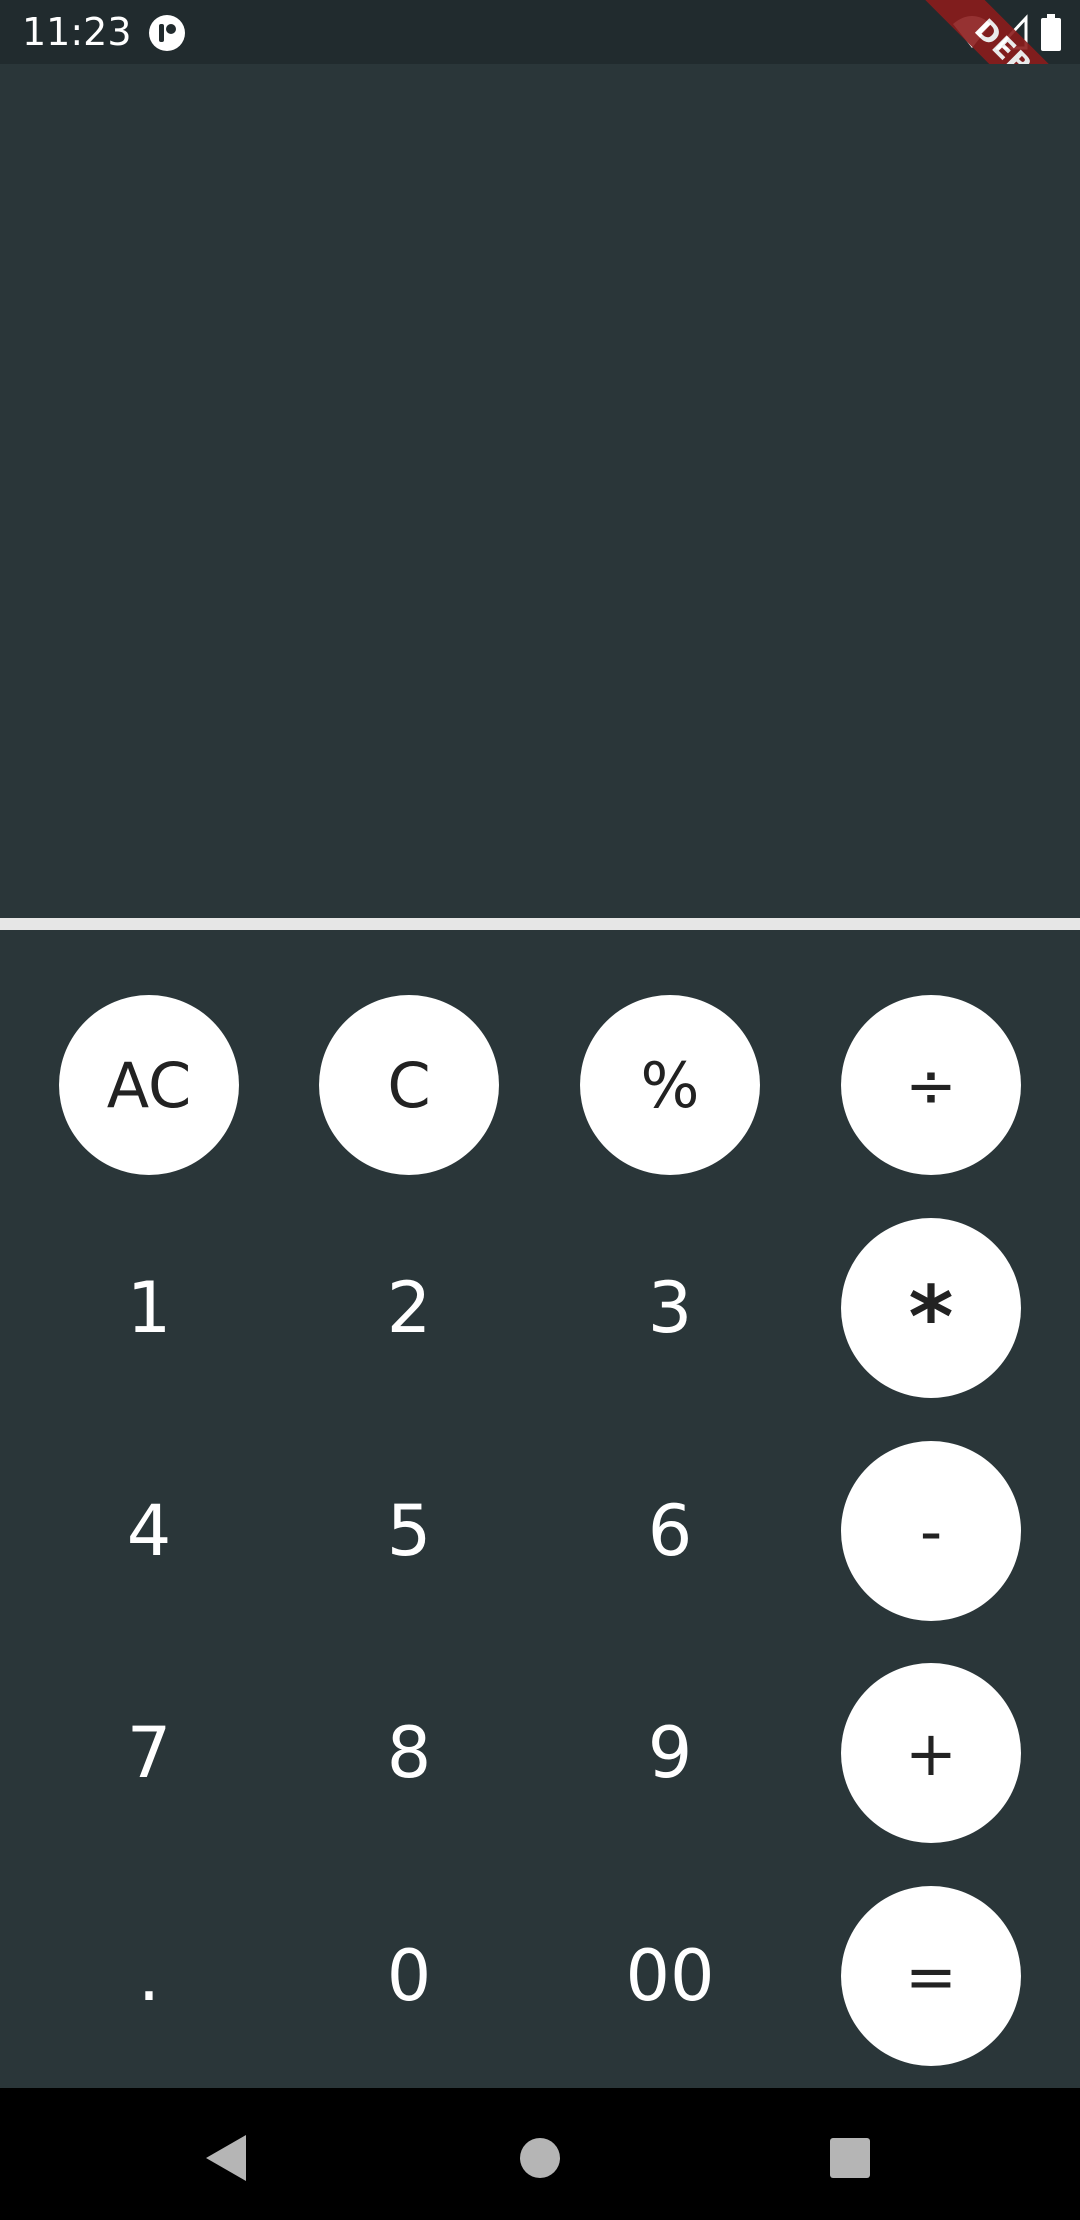  Describe the element at coordinates (540, 32) in the screenshot. I see `status-bar: 11:23` at that location.